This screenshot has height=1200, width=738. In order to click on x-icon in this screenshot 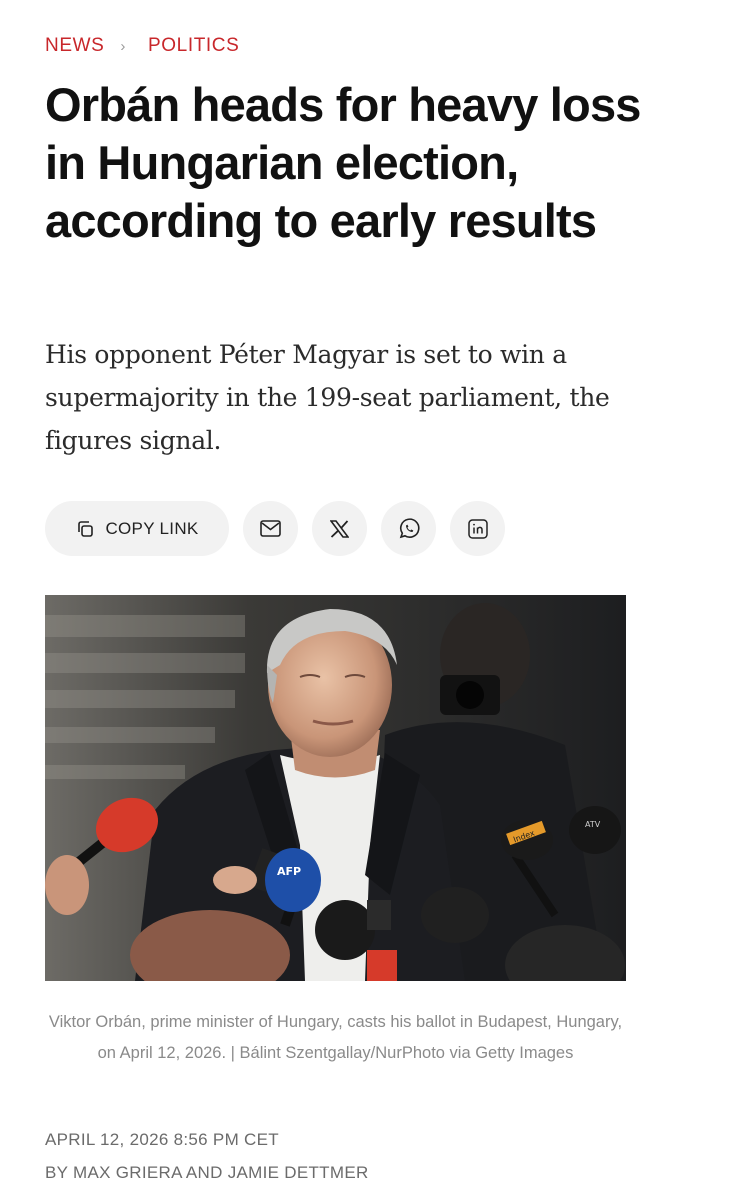, I will do `click(339, 528)`.